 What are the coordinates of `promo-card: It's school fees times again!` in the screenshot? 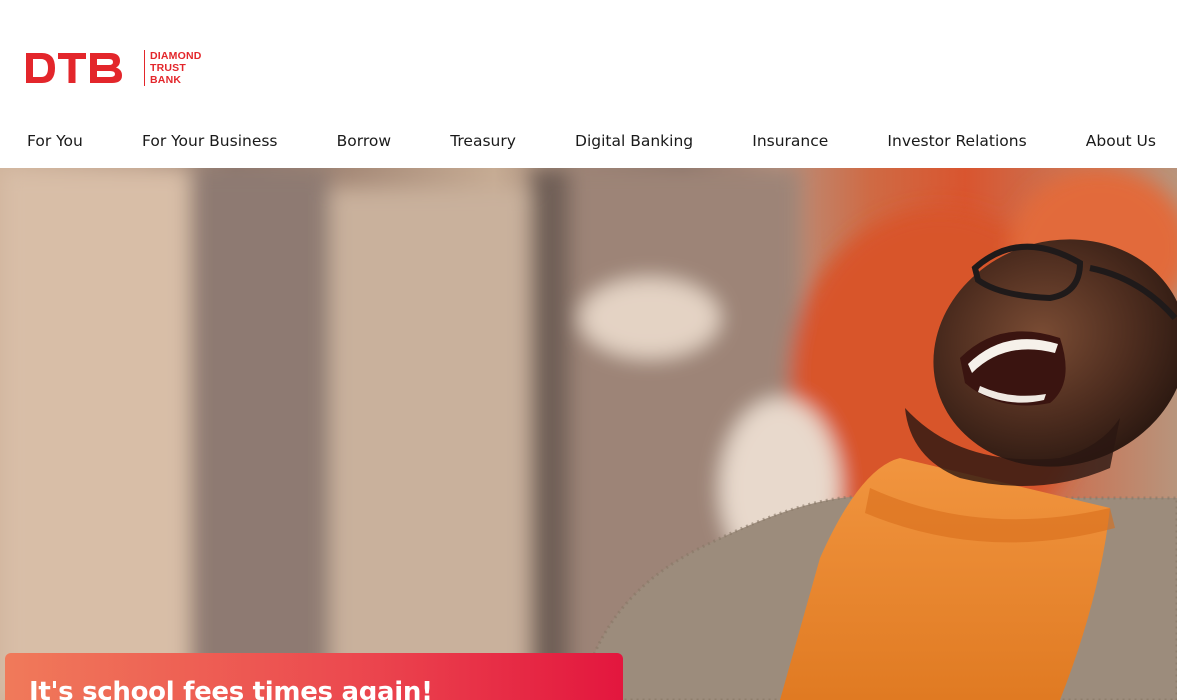 It's located at (314, 676).